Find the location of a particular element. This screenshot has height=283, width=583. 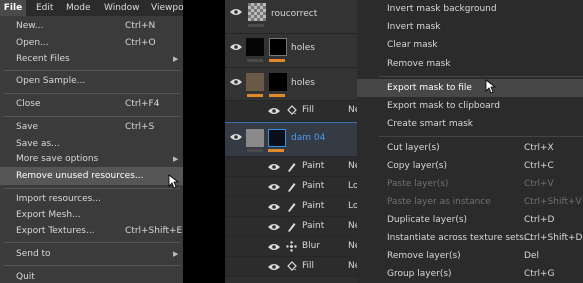

layer-group-row: dam 04 is located at coordinates (291, 139).